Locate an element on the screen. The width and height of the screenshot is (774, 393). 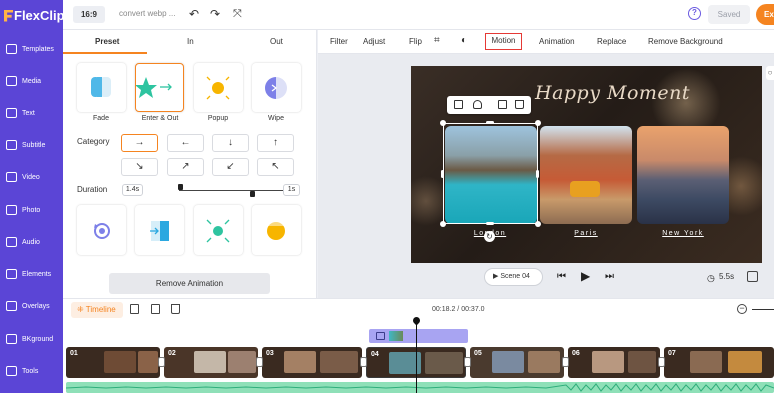
tab-in: In is located at coordinates (190, 41).